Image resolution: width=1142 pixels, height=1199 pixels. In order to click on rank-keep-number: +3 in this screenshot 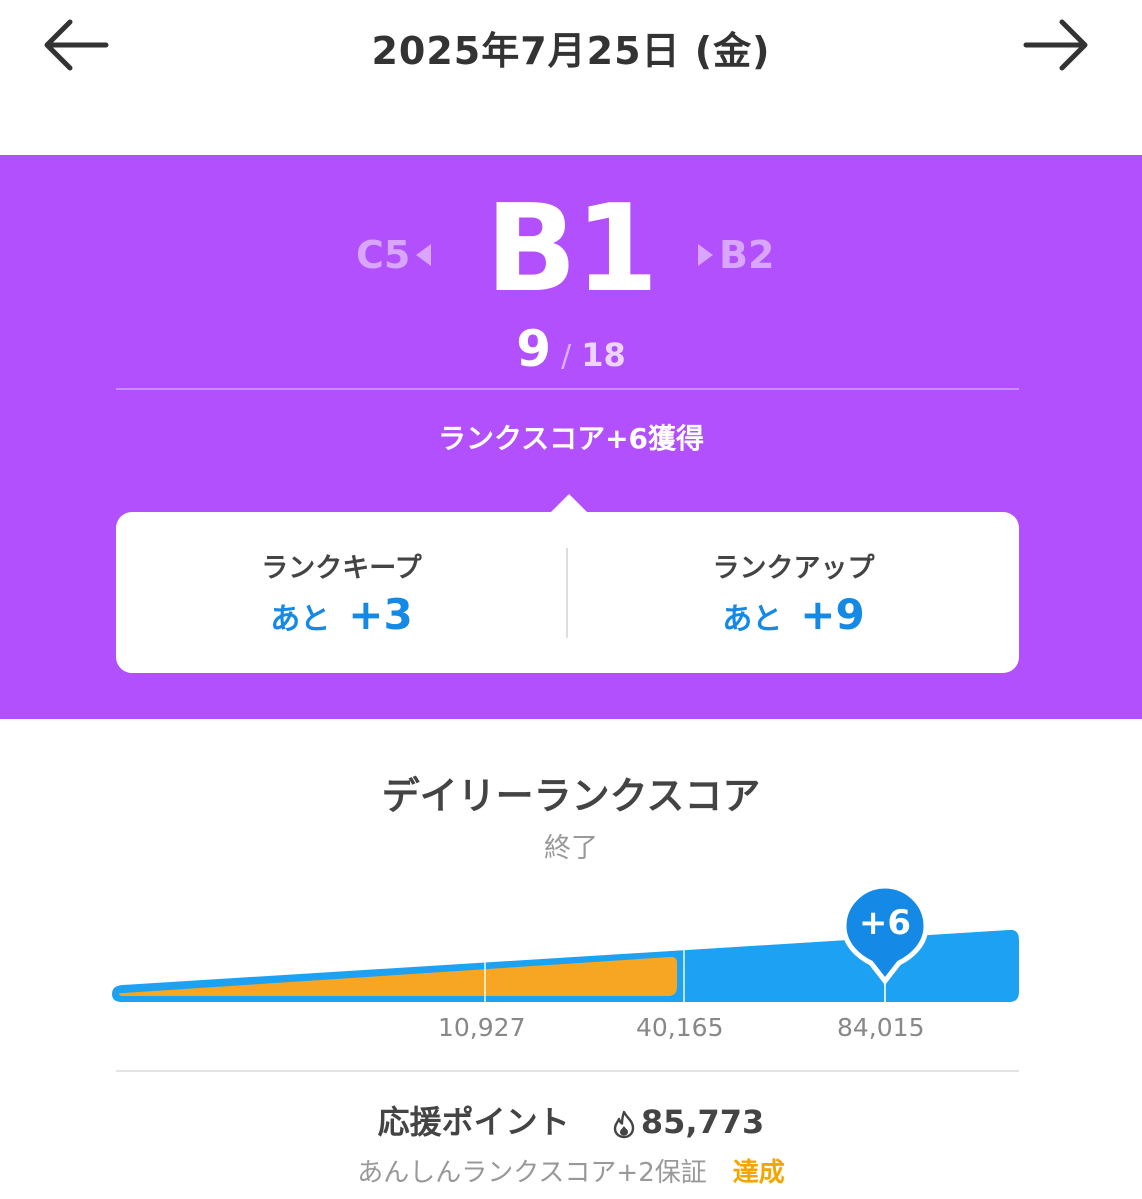, I will do `click(380, 614)`.